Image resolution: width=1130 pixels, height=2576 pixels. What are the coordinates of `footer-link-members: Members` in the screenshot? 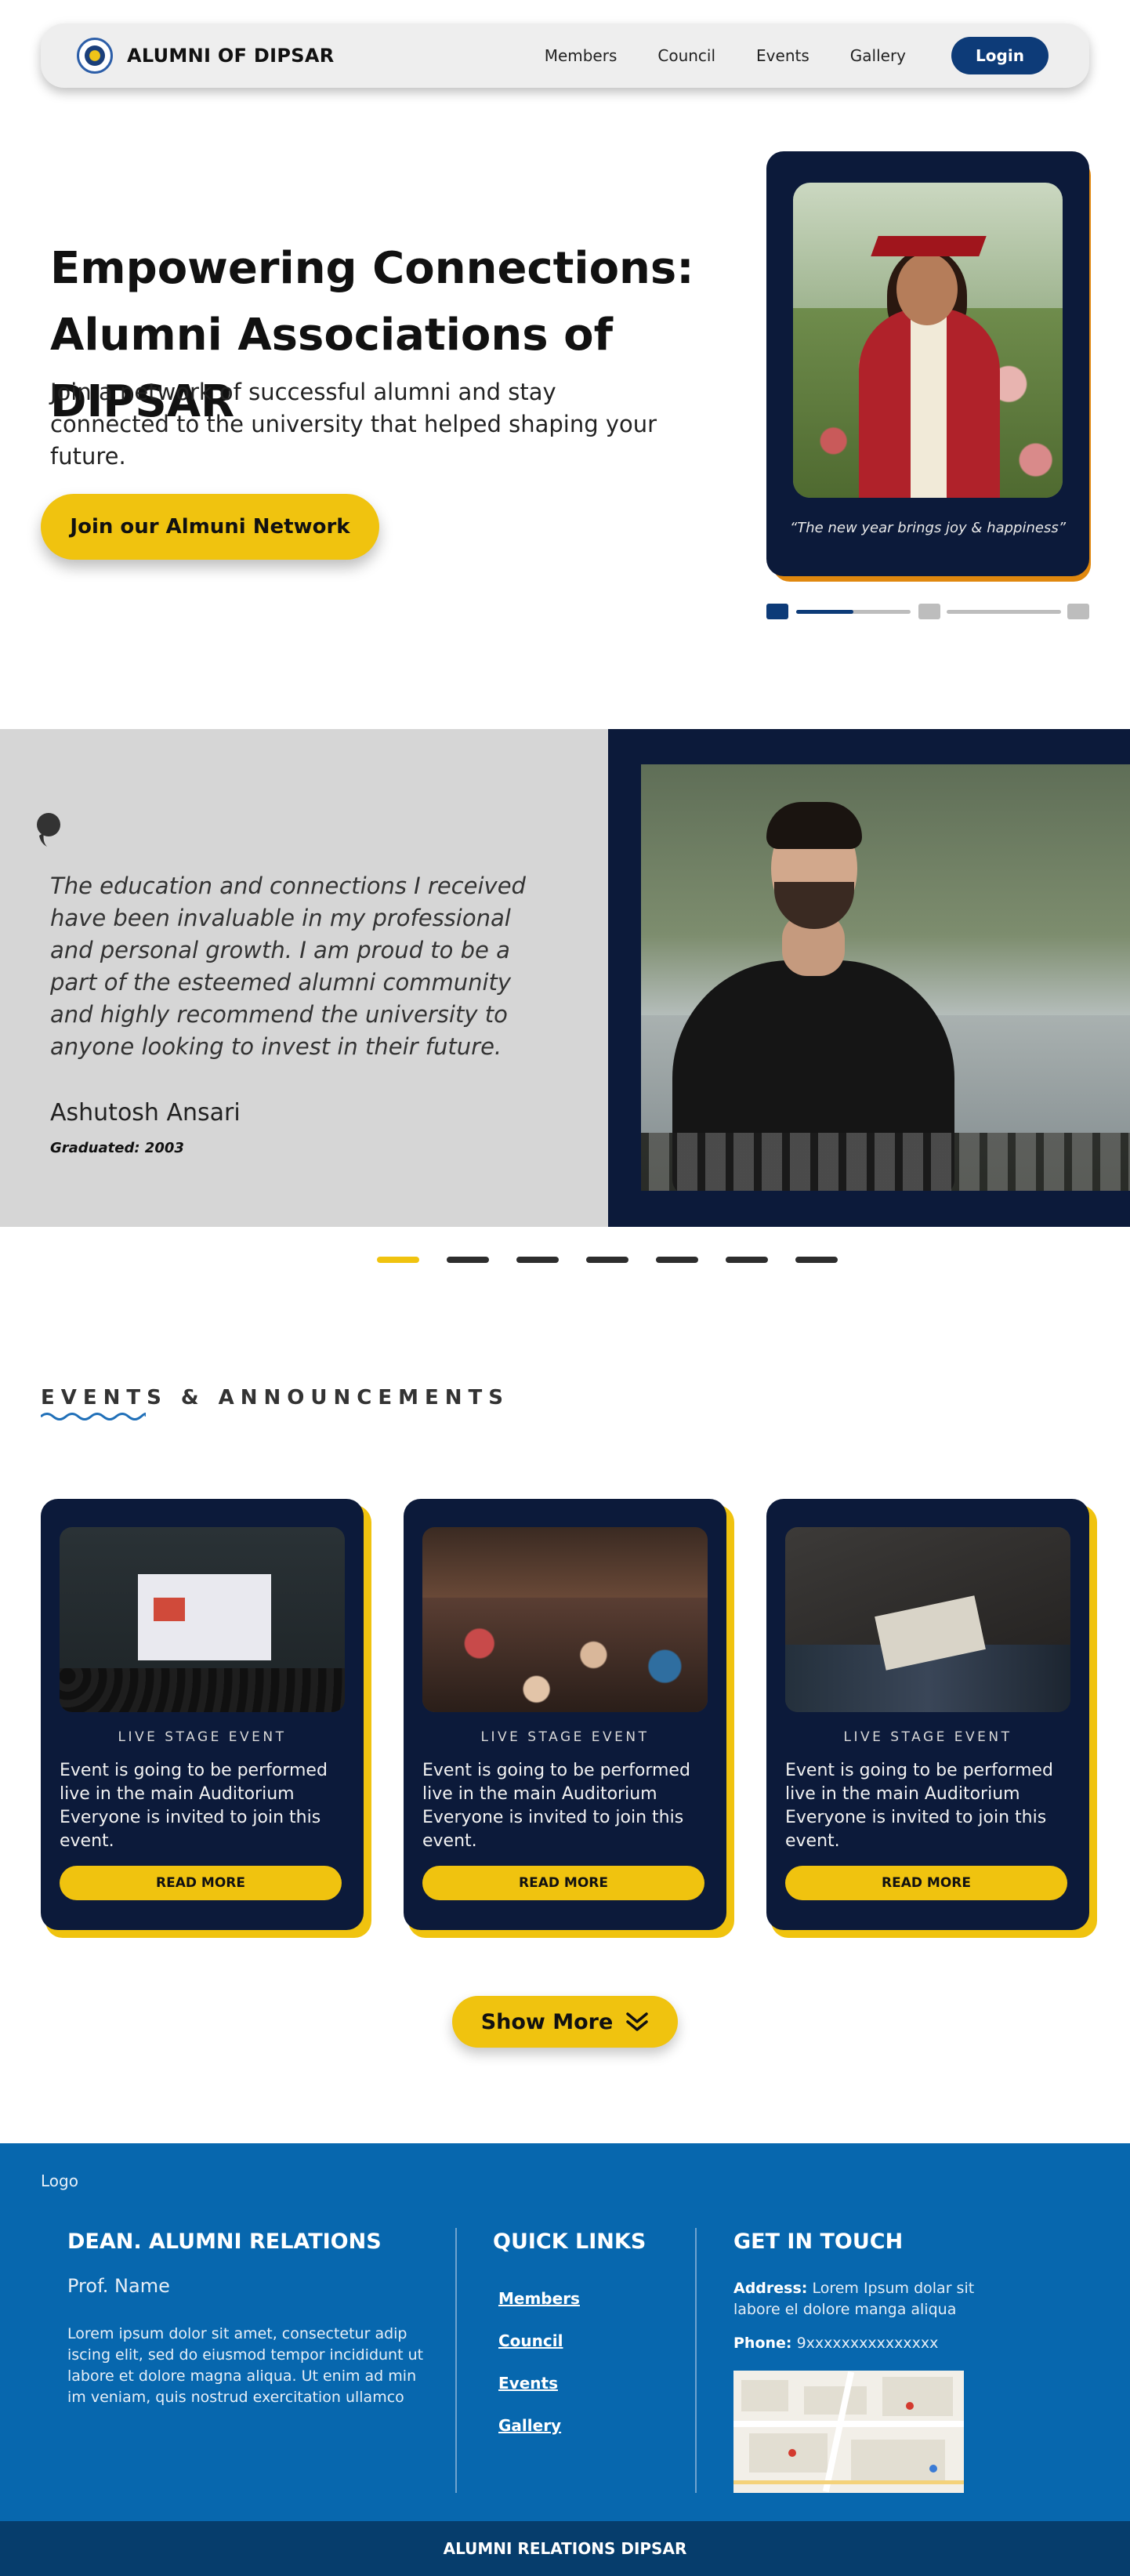 It's located at (539, 2298).